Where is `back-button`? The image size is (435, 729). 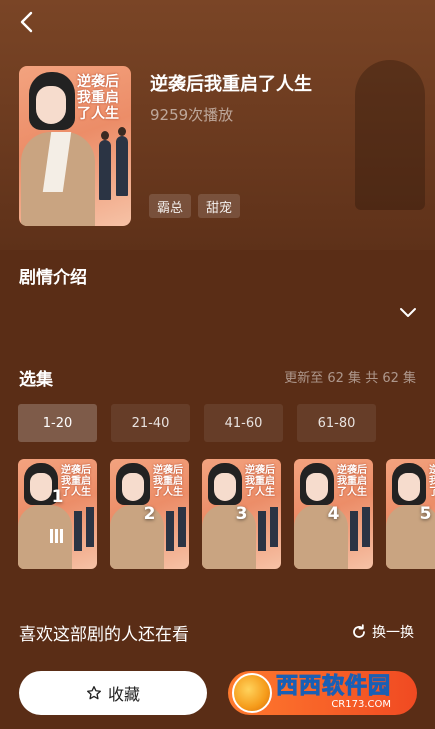 back-button is located at coordinates (26, 22).